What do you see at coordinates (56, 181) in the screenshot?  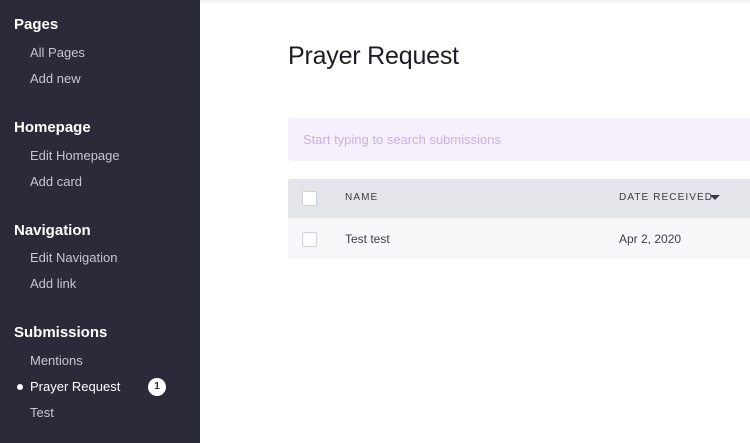 I see `sidebar-item-add-card: Add card` at bounding box center [56, 181].